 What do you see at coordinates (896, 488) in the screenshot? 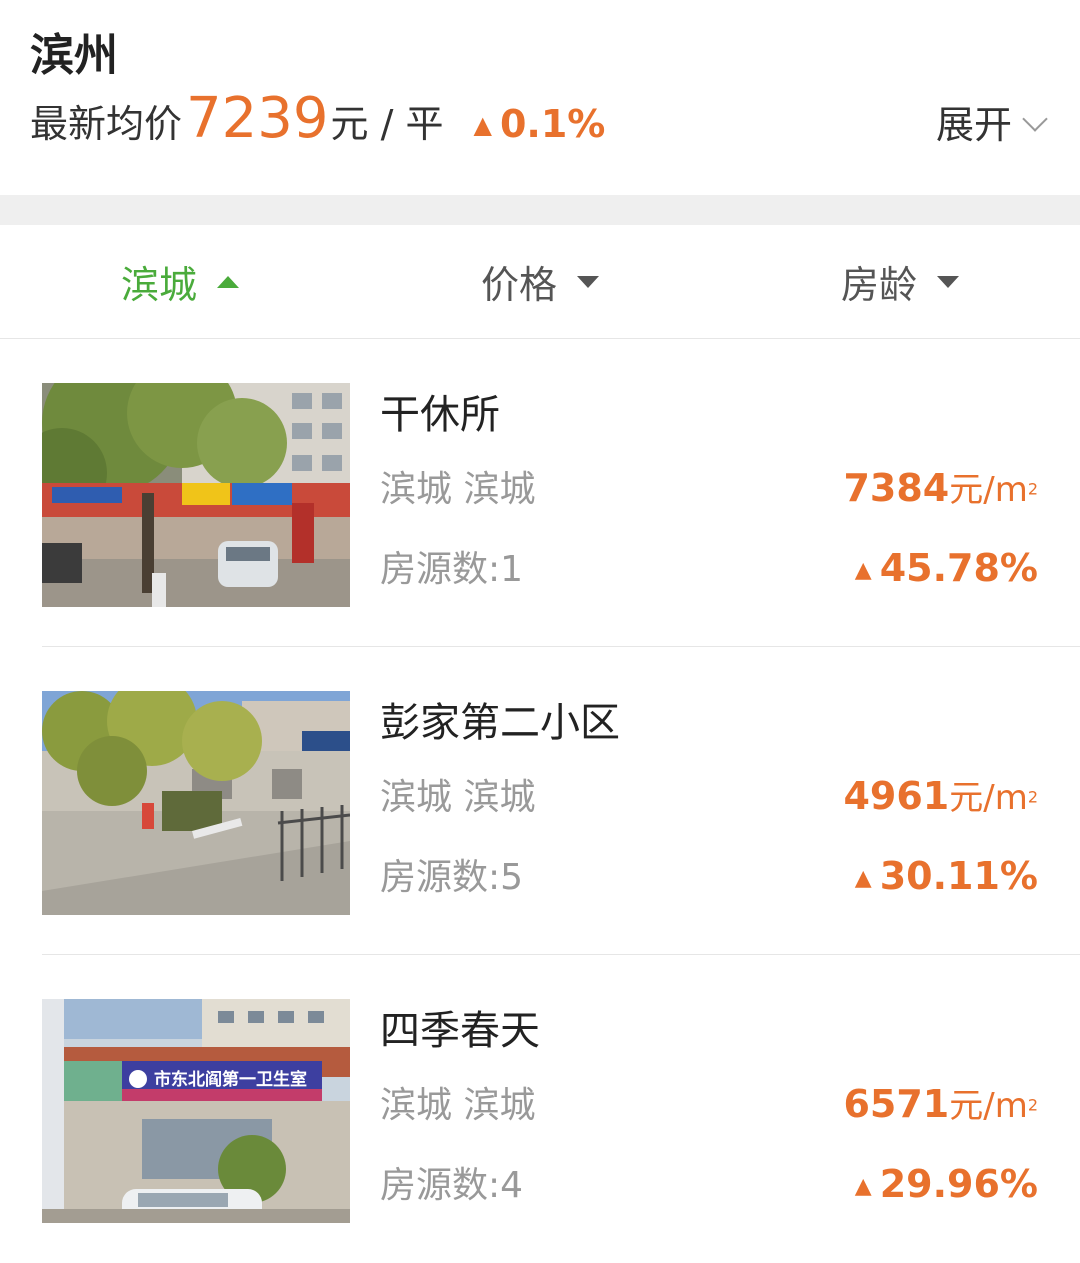
I see `price-value: 7384` at bounding box center [896, 488].